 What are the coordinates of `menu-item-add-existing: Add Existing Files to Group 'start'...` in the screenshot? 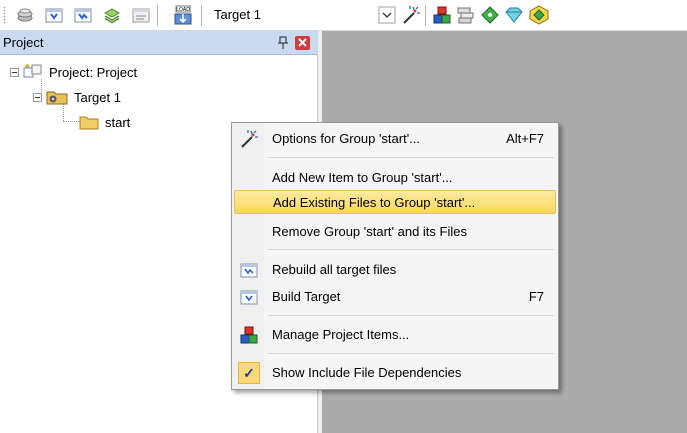 It's located at (395, 202).